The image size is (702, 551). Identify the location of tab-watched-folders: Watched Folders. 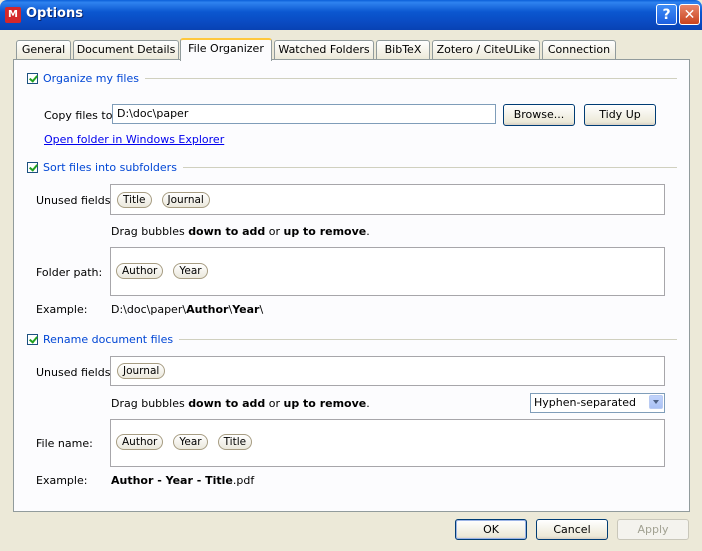
(324, 49).